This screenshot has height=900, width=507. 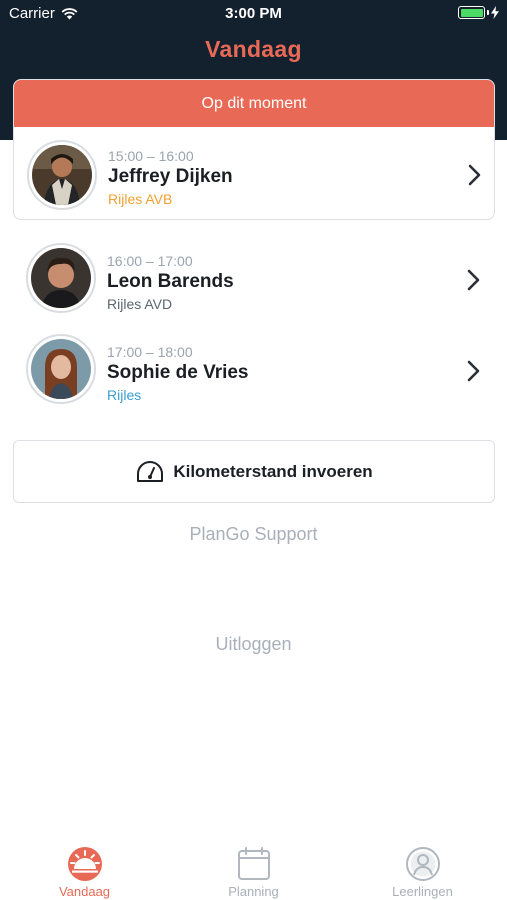 I want to click on calendar-icon, so click(x=253, y=863).